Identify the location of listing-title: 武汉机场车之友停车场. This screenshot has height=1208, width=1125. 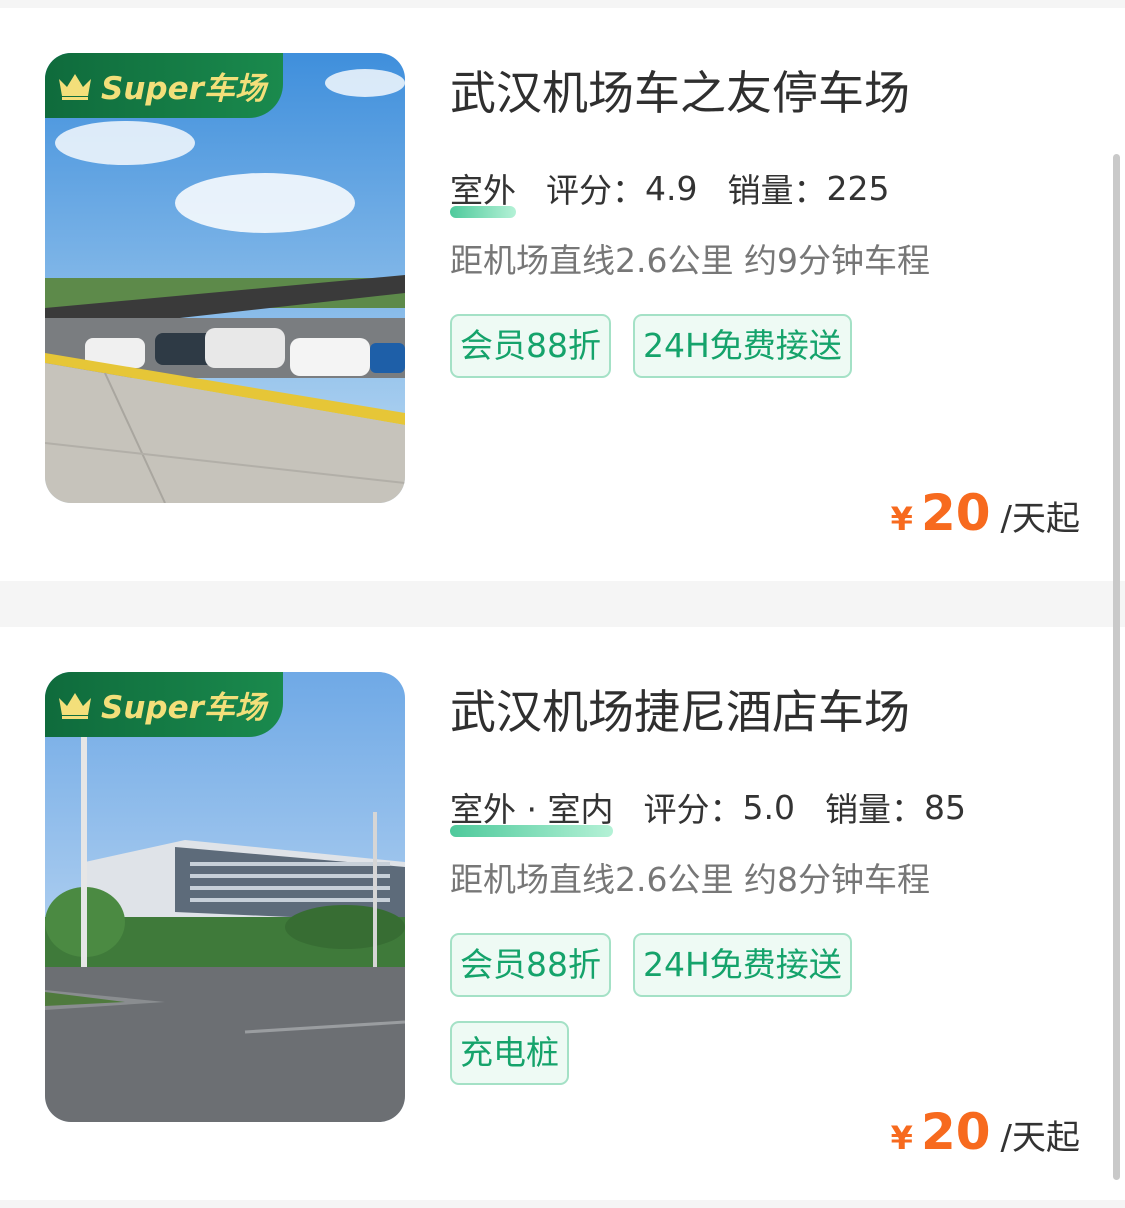
(680, 93).